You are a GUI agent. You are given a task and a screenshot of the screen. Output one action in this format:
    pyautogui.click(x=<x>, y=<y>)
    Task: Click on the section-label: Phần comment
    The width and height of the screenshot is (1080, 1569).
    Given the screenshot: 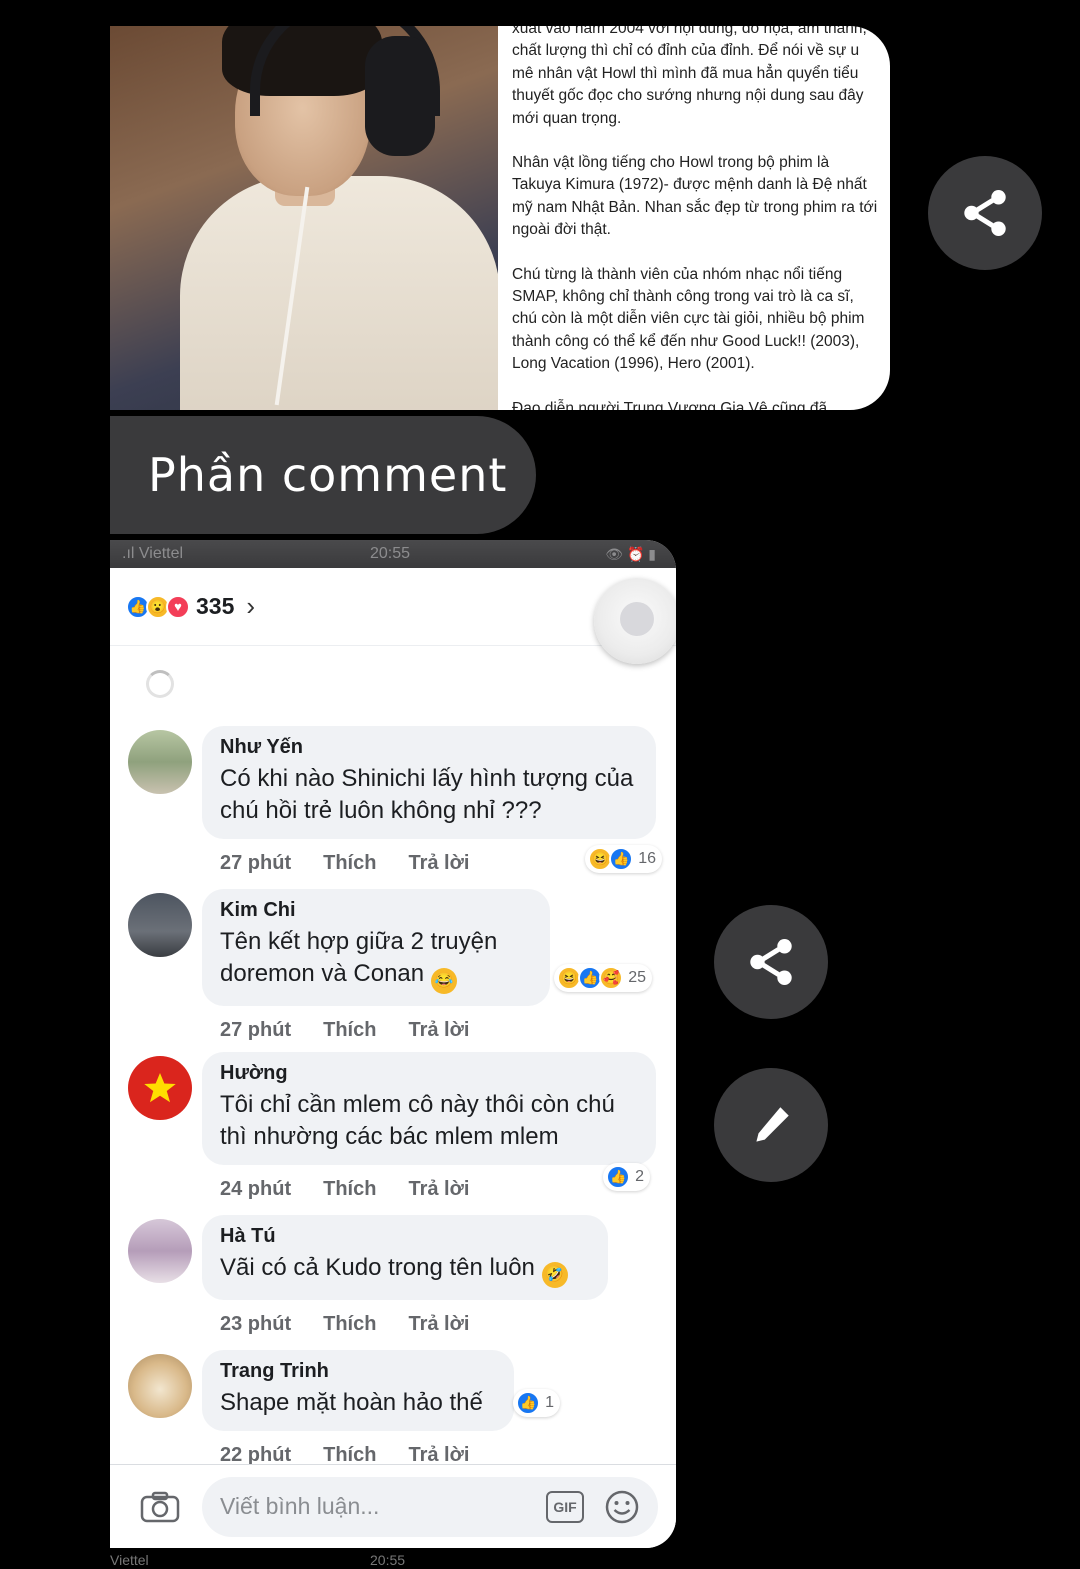 What is the action you would take?
    pyautogui.click(x=323, y=475)
    